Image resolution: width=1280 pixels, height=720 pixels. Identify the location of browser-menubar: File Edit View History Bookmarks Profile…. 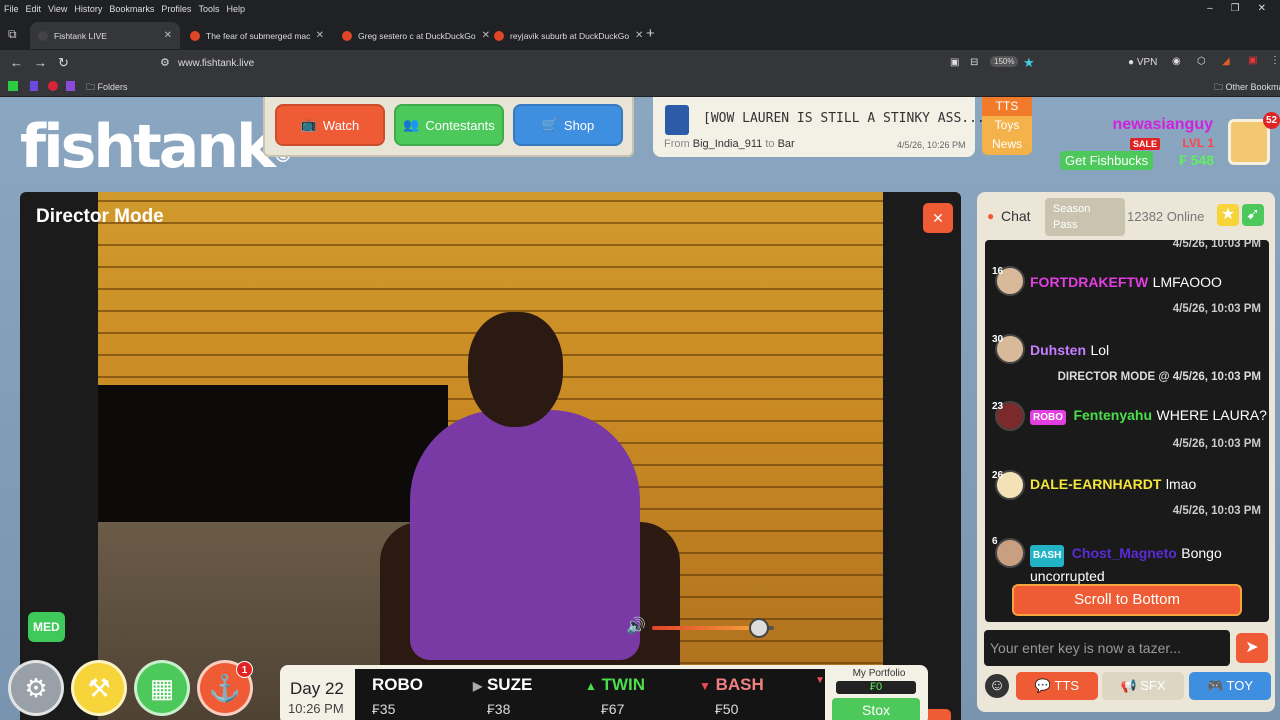
(640, 8).